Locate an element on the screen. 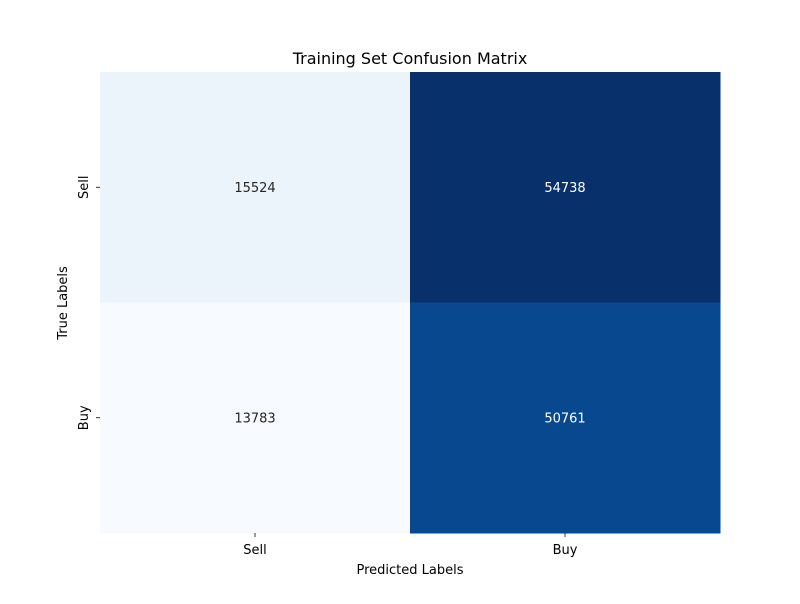 This screenshot has width=800, height=604. chart-title: Training Set Confusion Matrix is located at coordinates (410, 58).